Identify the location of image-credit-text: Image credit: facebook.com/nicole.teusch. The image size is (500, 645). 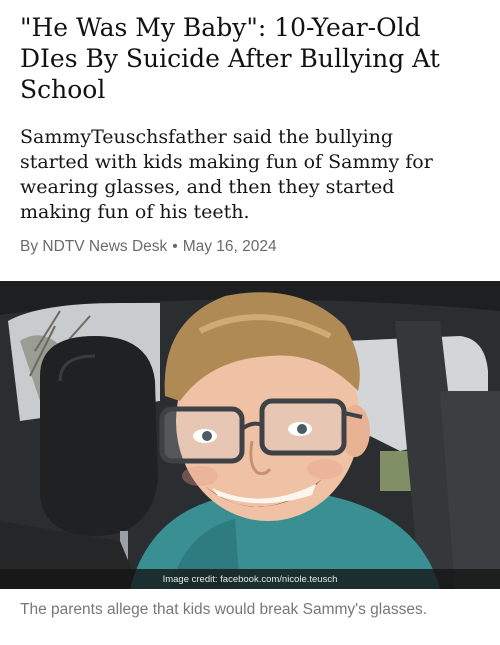
(250, 579).